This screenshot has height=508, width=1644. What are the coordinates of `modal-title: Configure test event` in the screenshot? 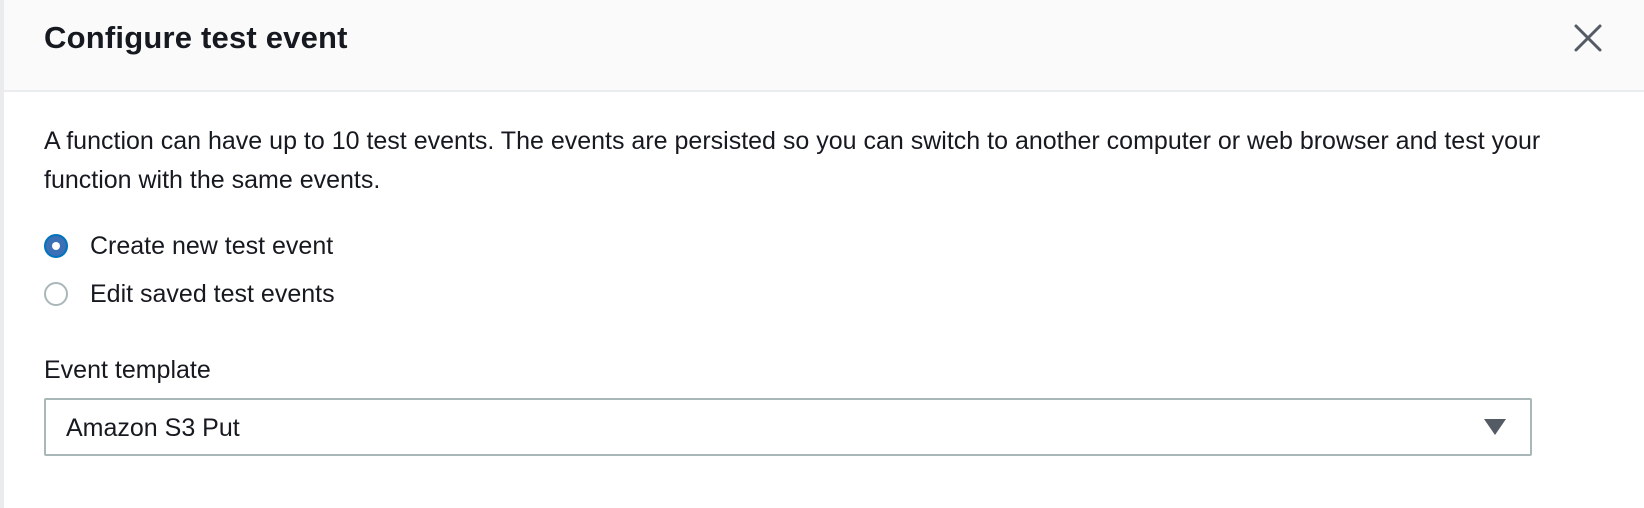 It's located at (196, 37).